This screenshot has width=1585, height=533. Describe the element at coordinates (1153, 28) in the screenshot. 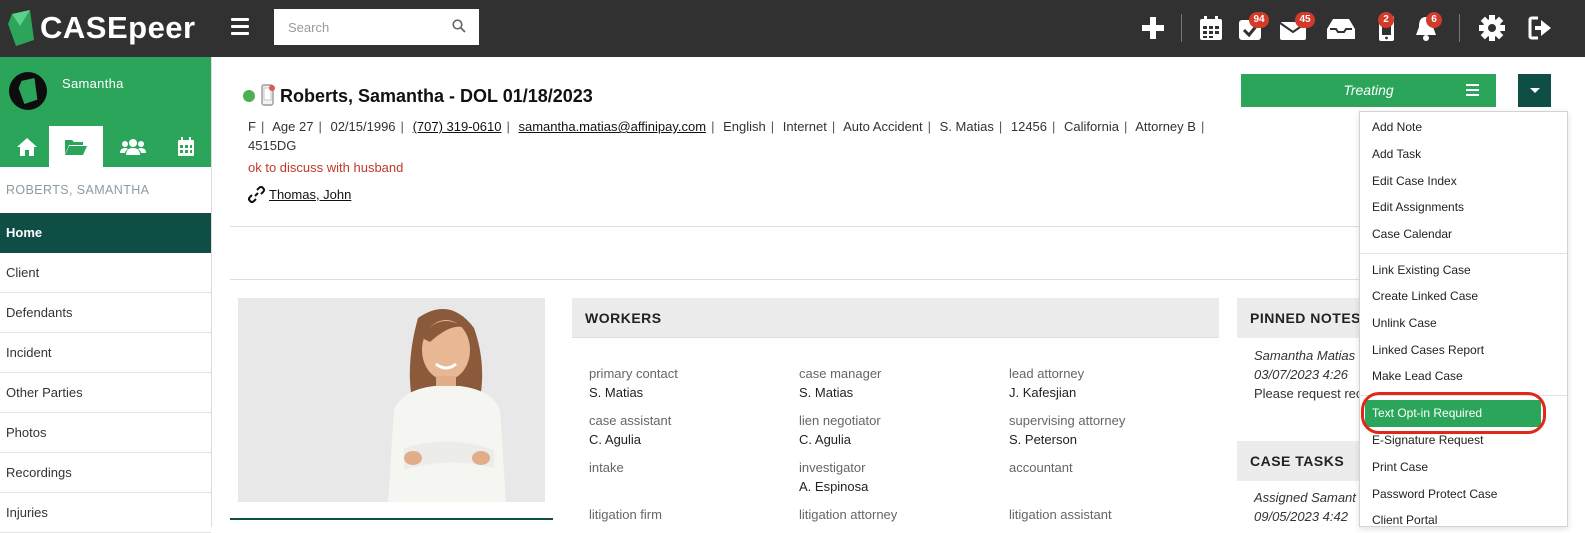

I see `add-icon` at that location.